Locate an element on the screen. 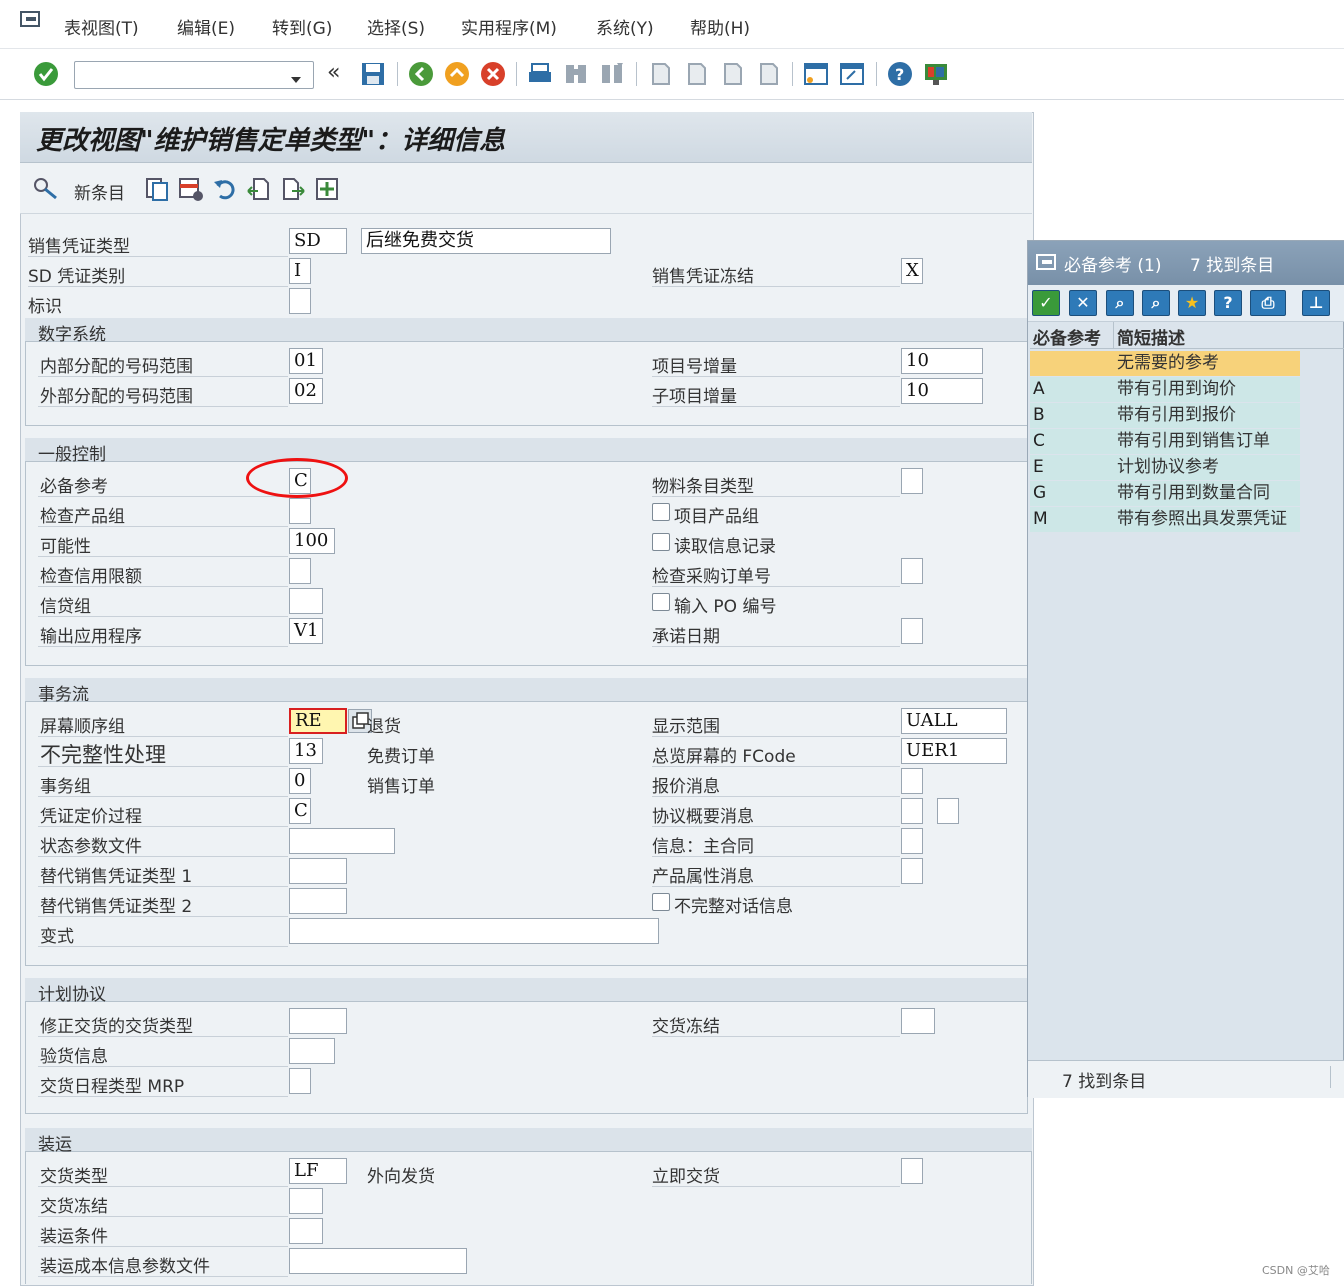 This screenshot has width=1344, height=1286. list-item-desc: 带有引用到报价 is located at coordinates (1207, 415).